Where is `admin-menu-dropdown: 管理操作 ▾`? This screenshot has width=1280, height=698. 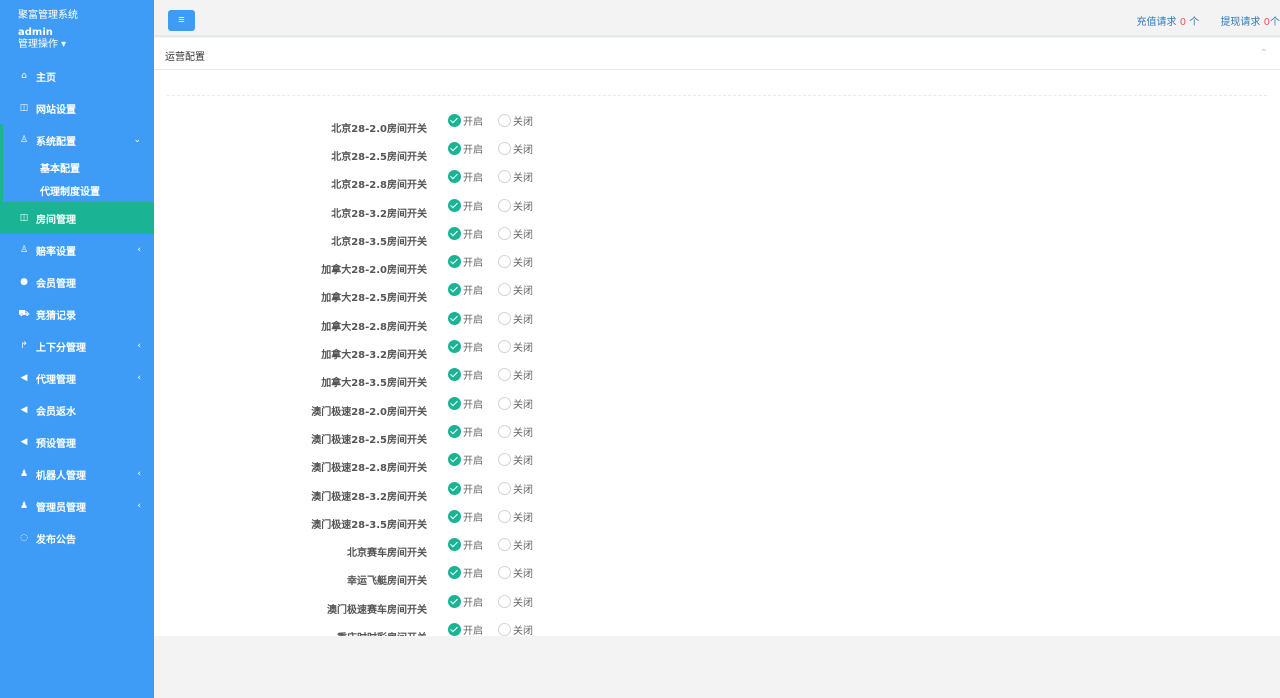
admin-menu-dropdown: 管理操作 ▾ is located at coordinates (86, 45).